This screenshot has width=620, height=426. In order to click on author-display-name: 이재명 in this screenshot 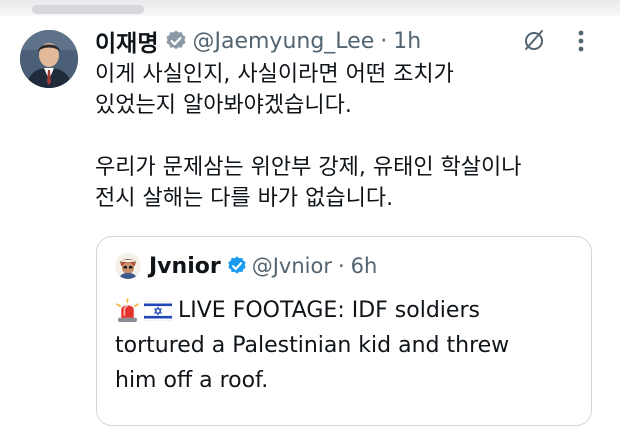, I will do `click(126, 41)`.